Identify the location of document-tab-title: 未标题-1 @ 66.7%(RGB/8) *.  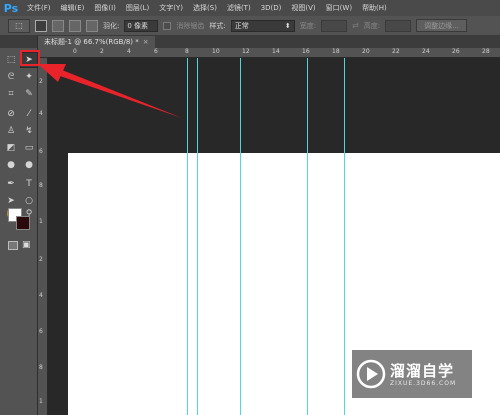
(91, 42).